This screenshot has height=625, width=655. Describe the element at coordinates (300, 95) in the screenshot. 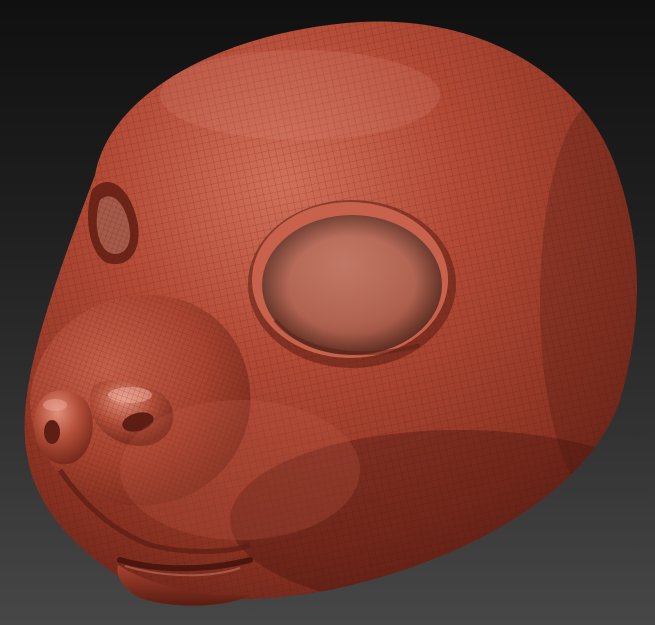

I see `head-highlight` at that location.